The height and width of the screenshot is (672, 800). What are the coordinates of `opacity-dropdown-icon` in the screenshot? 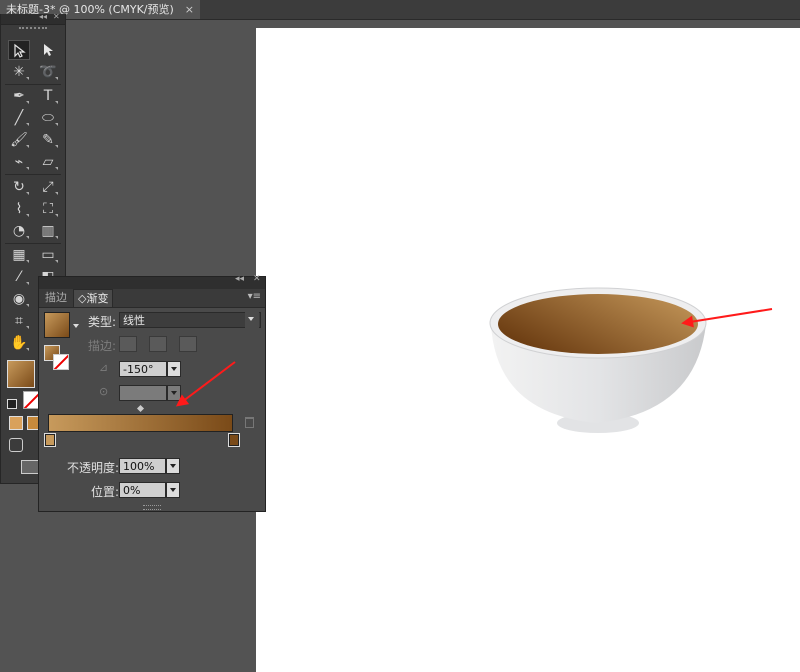 It's located at (173, 466).